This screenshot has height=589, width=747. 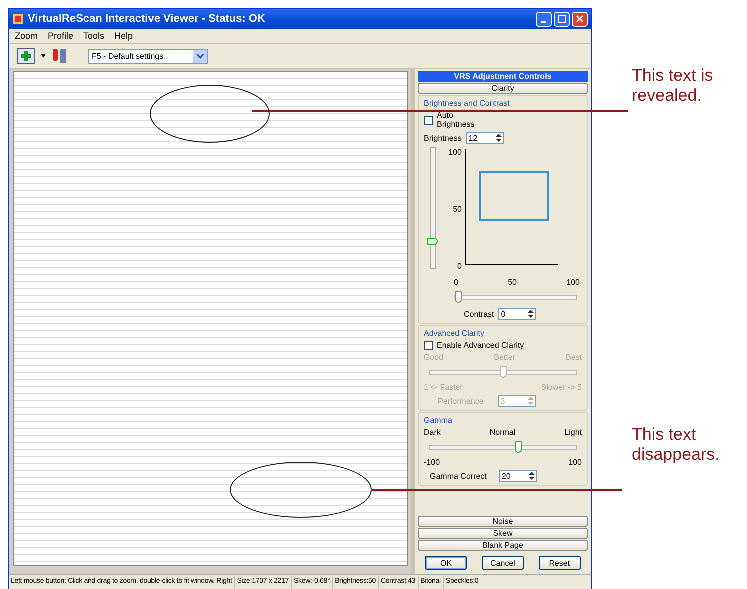 What do you see at coordinates (503, 88) in the screenshot?
I see `section-tab: Clarity` at bounding box center [503, 88].